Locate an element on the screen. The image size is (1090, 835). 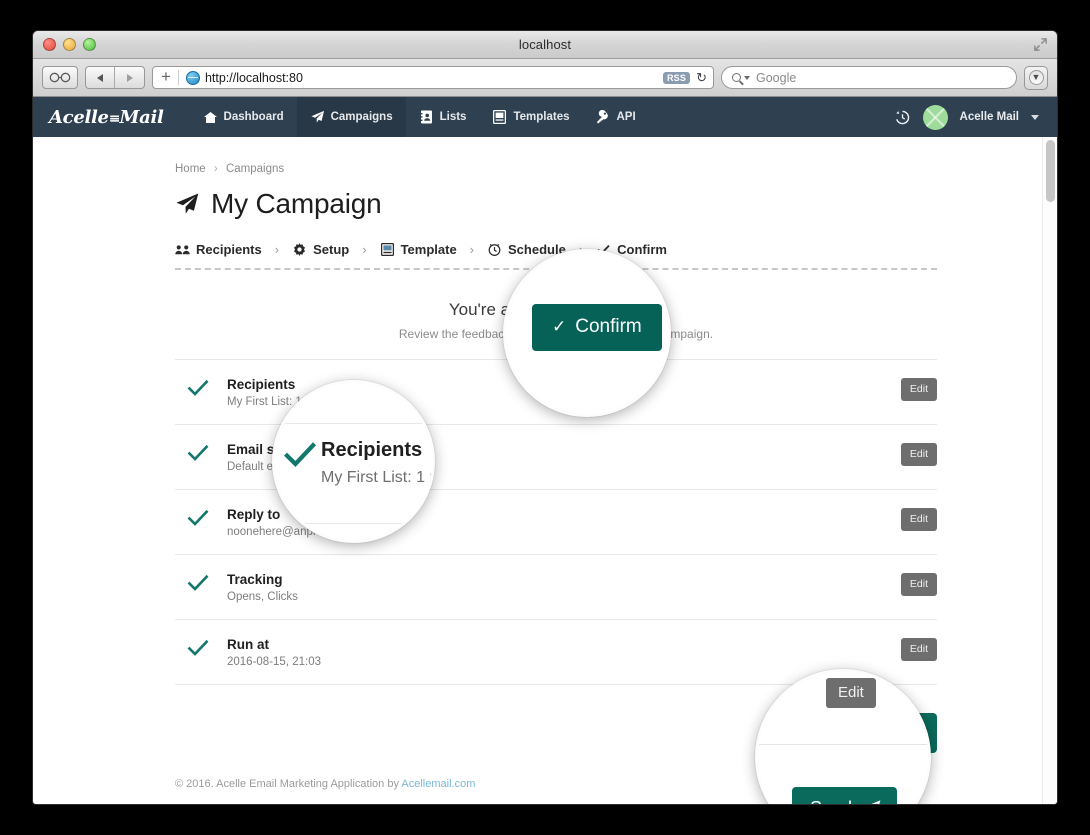
search-placeholder: Google is located at coordinates (776, 77).